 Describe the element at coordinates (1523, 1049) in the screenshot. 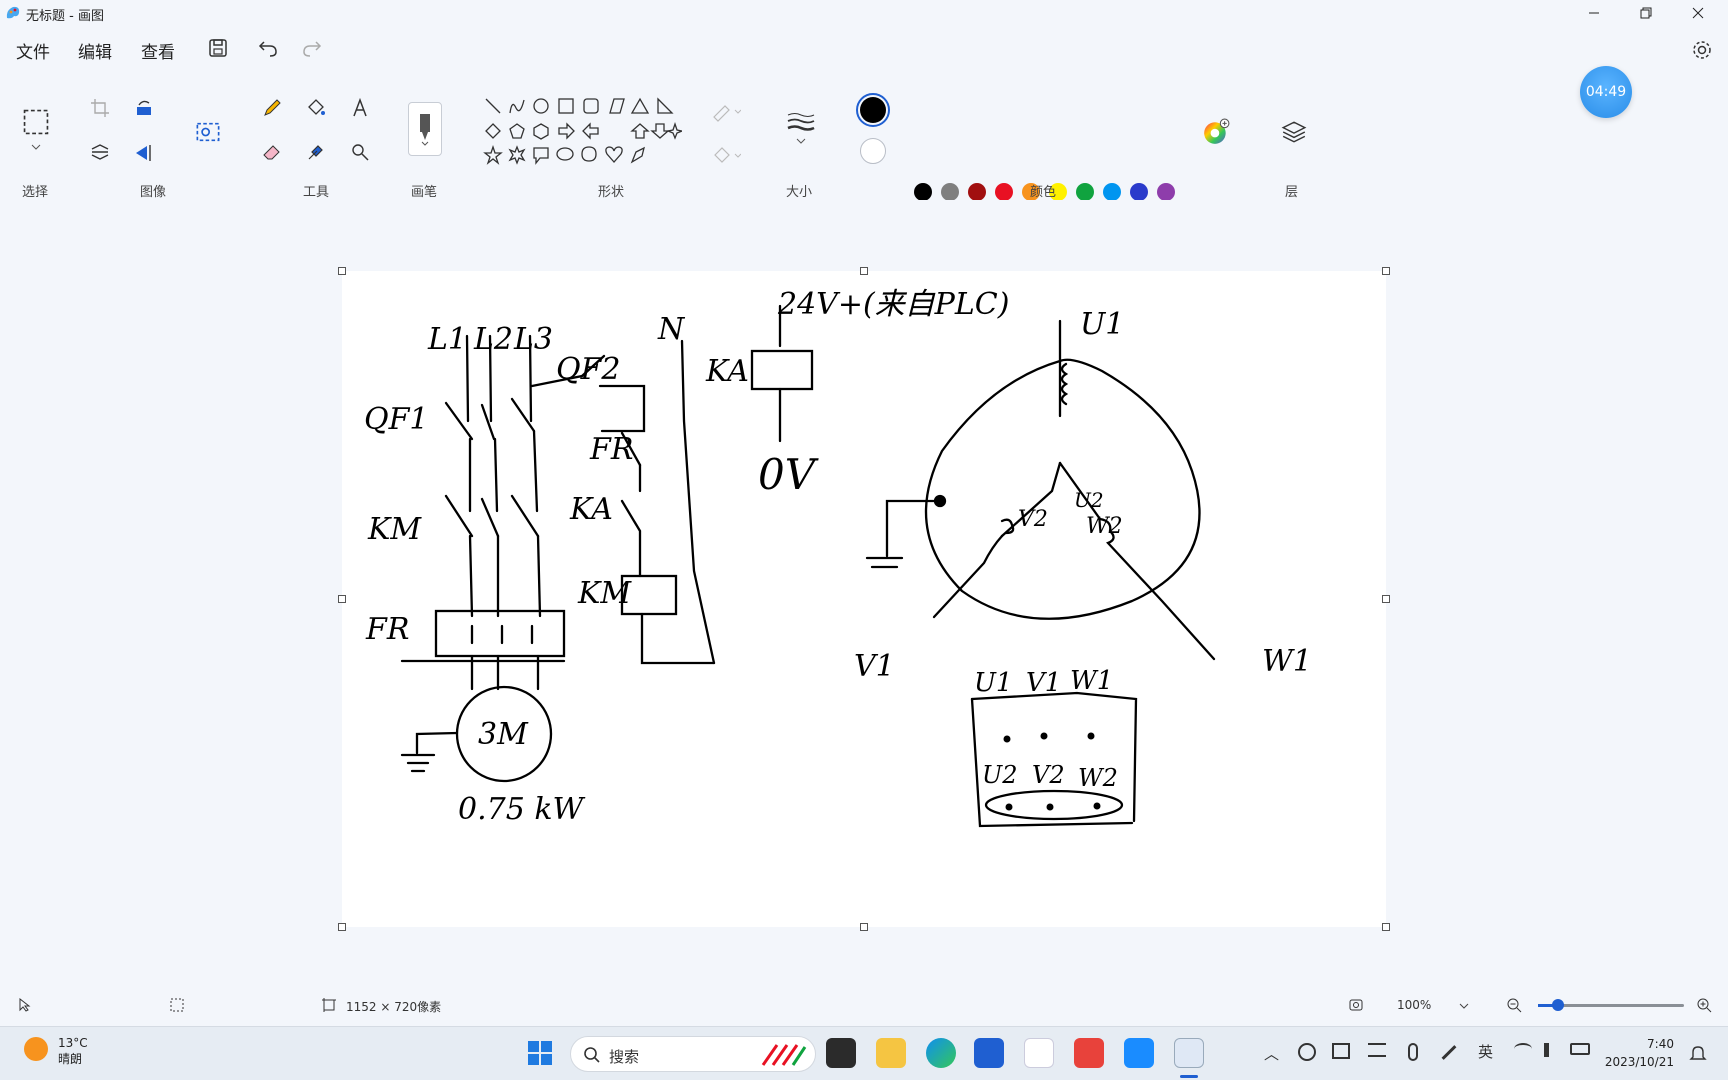

I see `tray-wifi-icon` at that location.